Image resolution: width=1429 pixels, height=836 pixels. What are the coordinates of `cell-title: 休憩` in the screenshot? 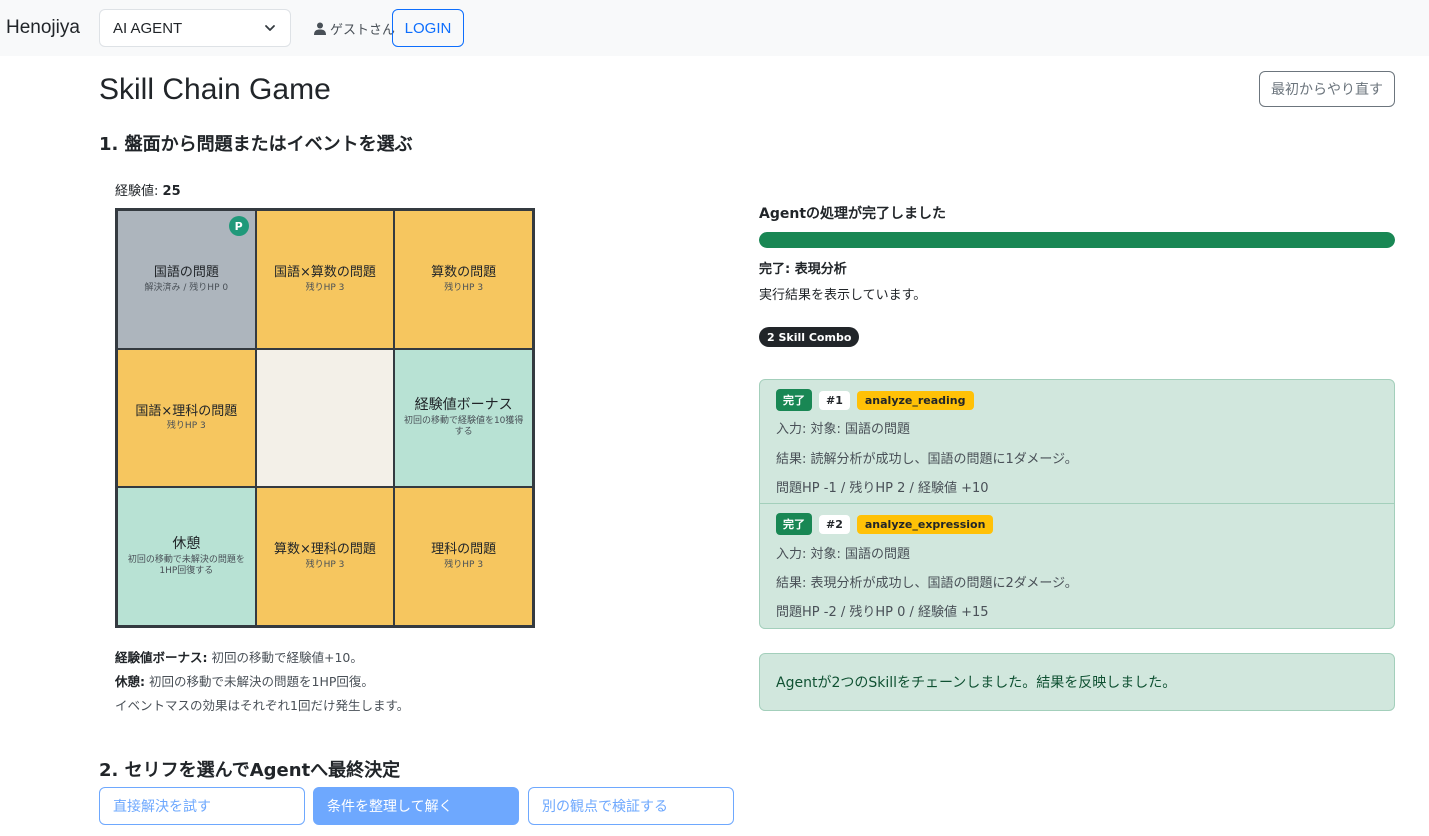 It's located at (186, 544).